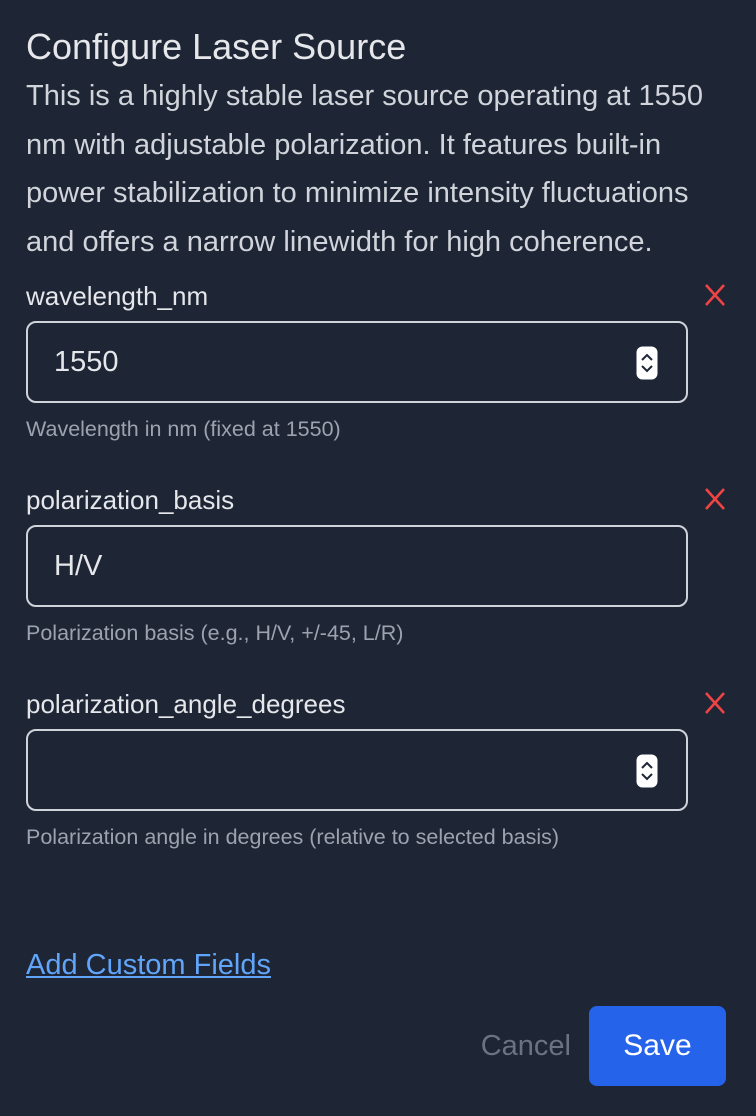 The height and width of the screenshot is (1116, 756). I want to click on field-label-row: wavelength_nm, so click(378, 299).